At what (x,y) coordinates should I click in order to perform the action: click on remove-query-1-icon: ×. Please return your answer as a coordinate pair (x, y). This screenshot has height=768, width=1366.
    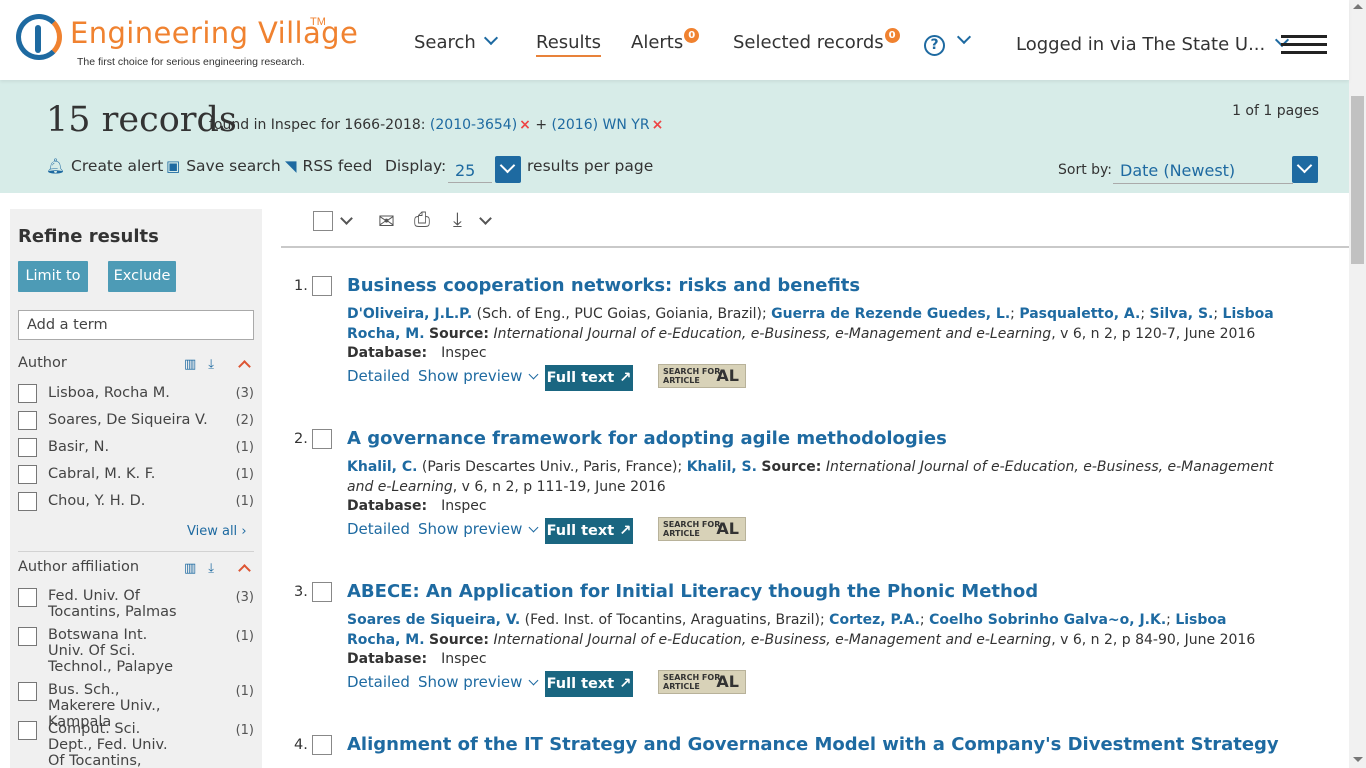
    Looking at the image, I should click on (525, 125).